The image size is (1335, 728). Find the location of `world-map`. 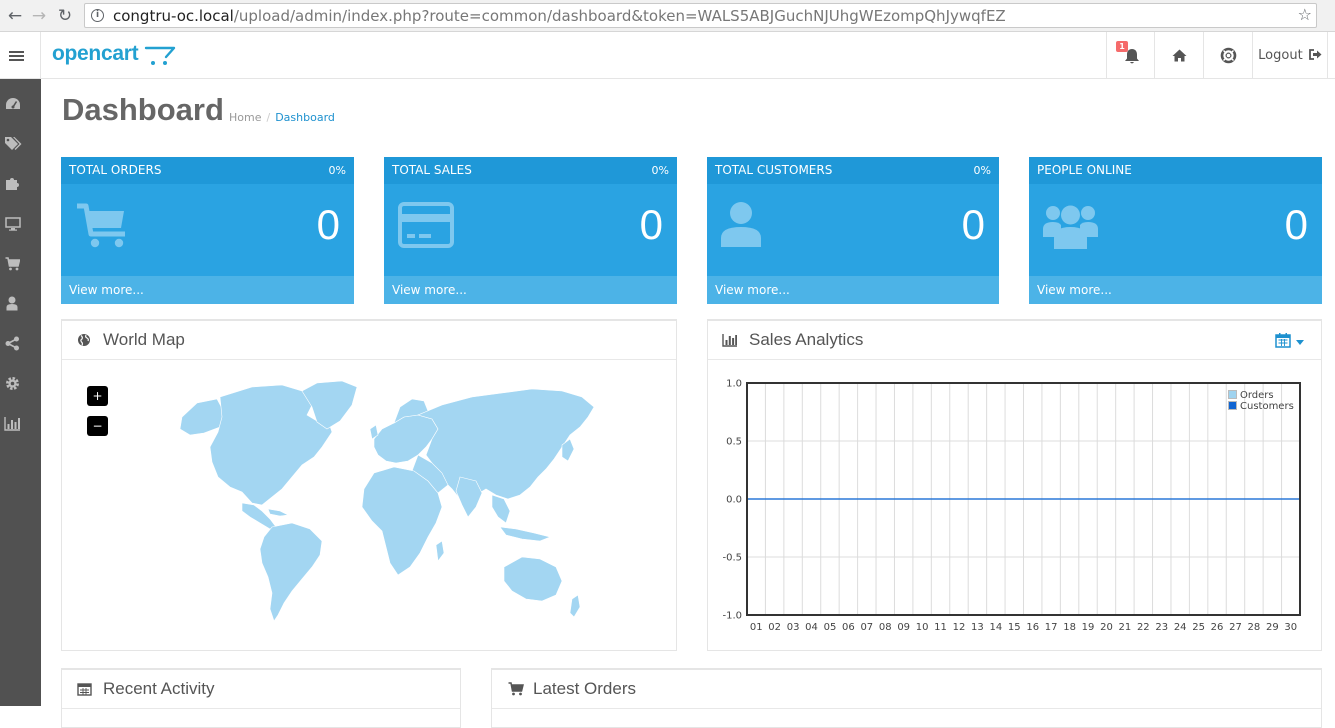

world-map is located at coordinates (372, 502).